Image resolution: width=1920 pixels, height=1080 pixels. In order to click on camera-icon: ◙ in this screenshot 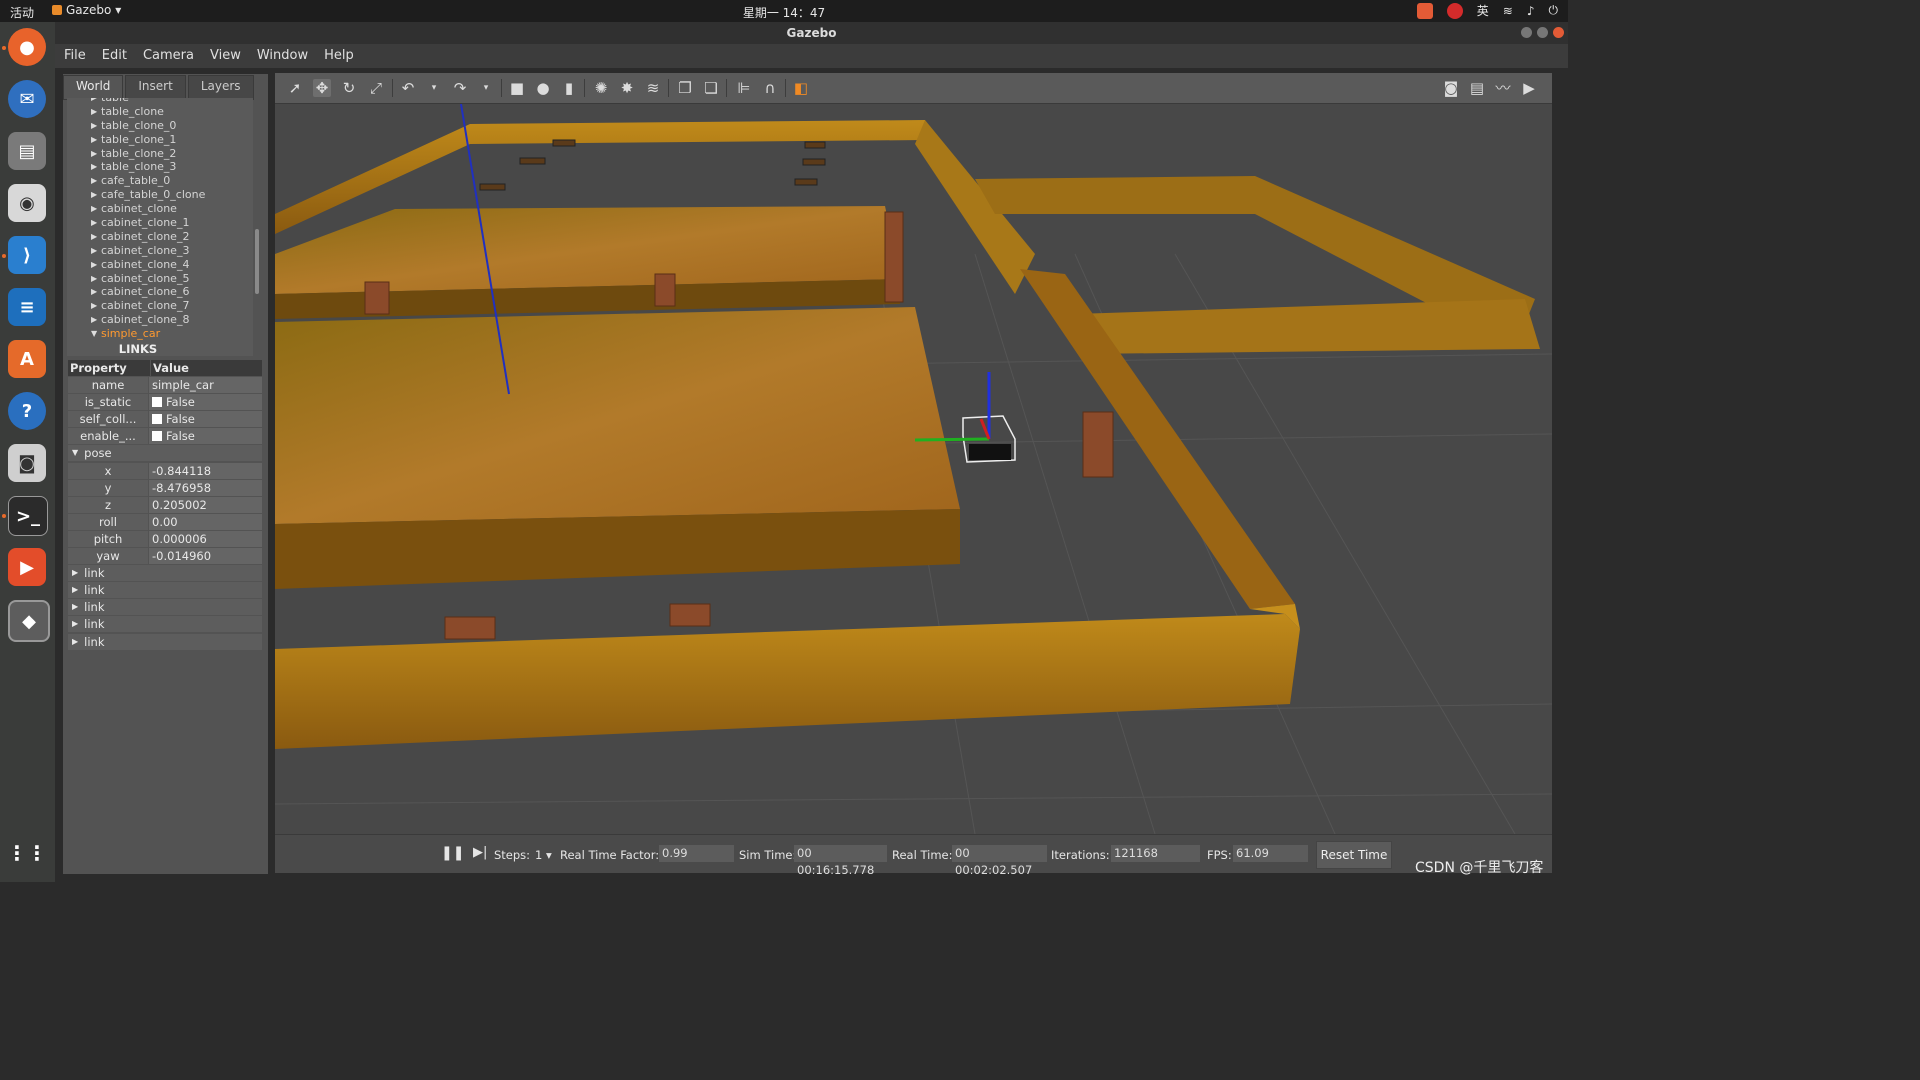, I will do `click(27, 463)`.